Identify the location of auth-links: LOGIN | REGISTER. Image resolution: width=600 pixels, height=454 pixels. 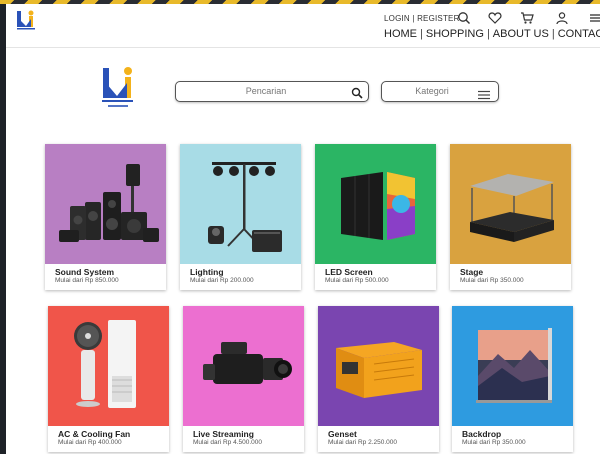
(422, 18).